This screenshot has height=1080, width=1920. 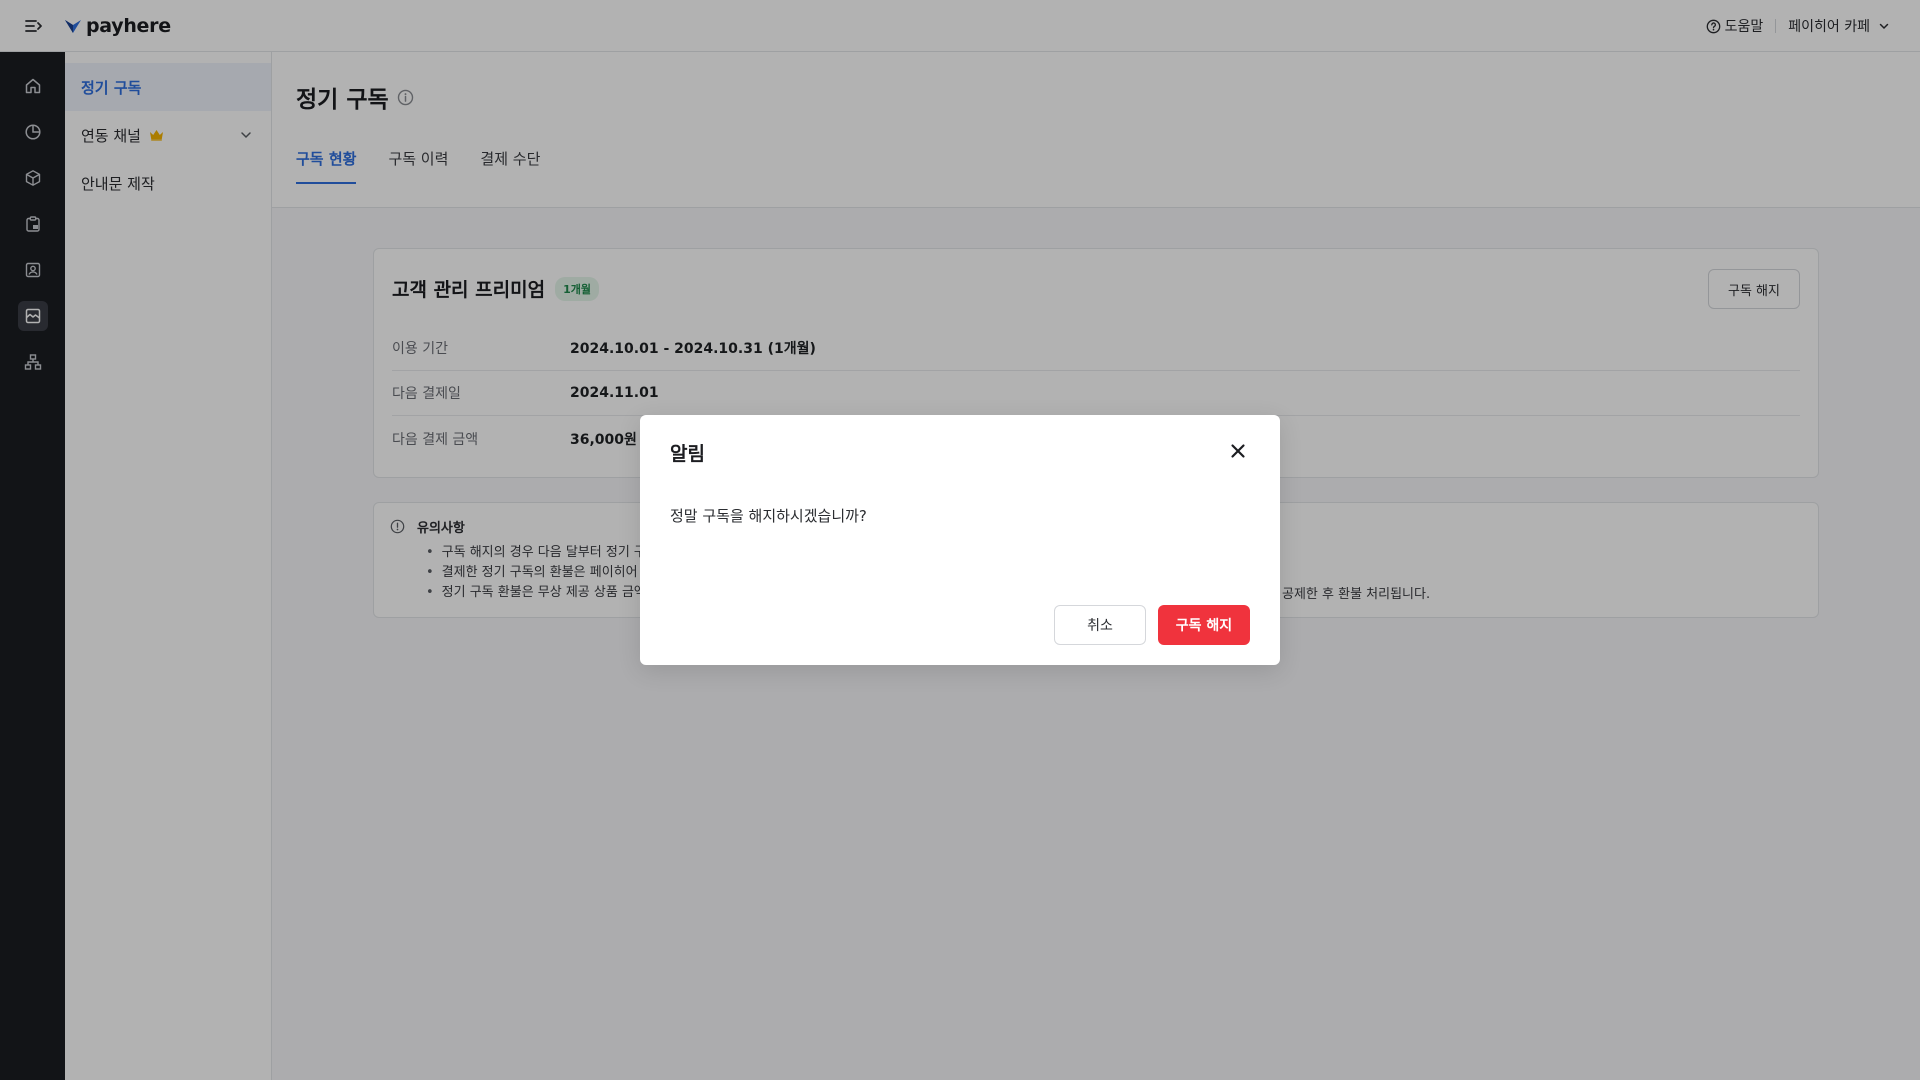 What do you see at coordinates (768, 516) in the screenshot?
I see `dialog-message: 정말 구독을 해지하시겠습니까?` at bounding box center [768, 516].